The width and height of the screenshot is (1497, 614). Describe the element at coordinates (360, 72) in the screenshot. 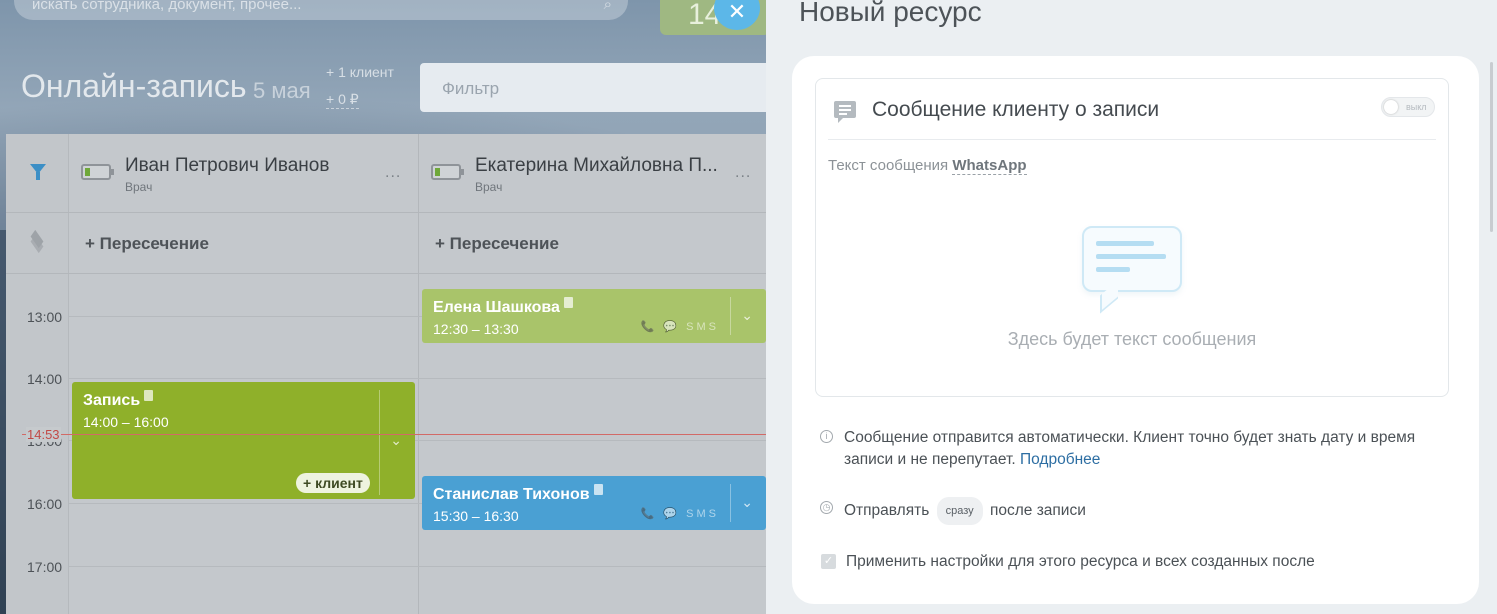

I see `clients-stat: + 1 клиент` at that location.